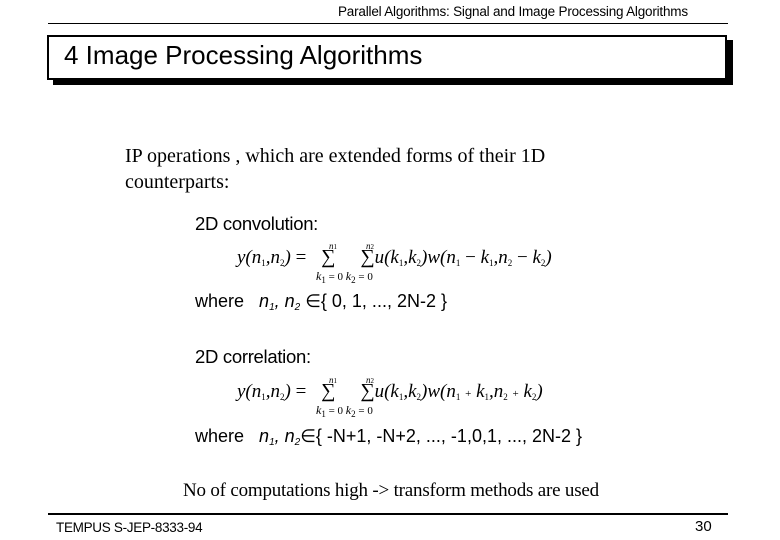 Image resolution: width=780 pixels, height=540 pixels. I want to click on correlation-heading: 2D correlation:, so click(253, 356).